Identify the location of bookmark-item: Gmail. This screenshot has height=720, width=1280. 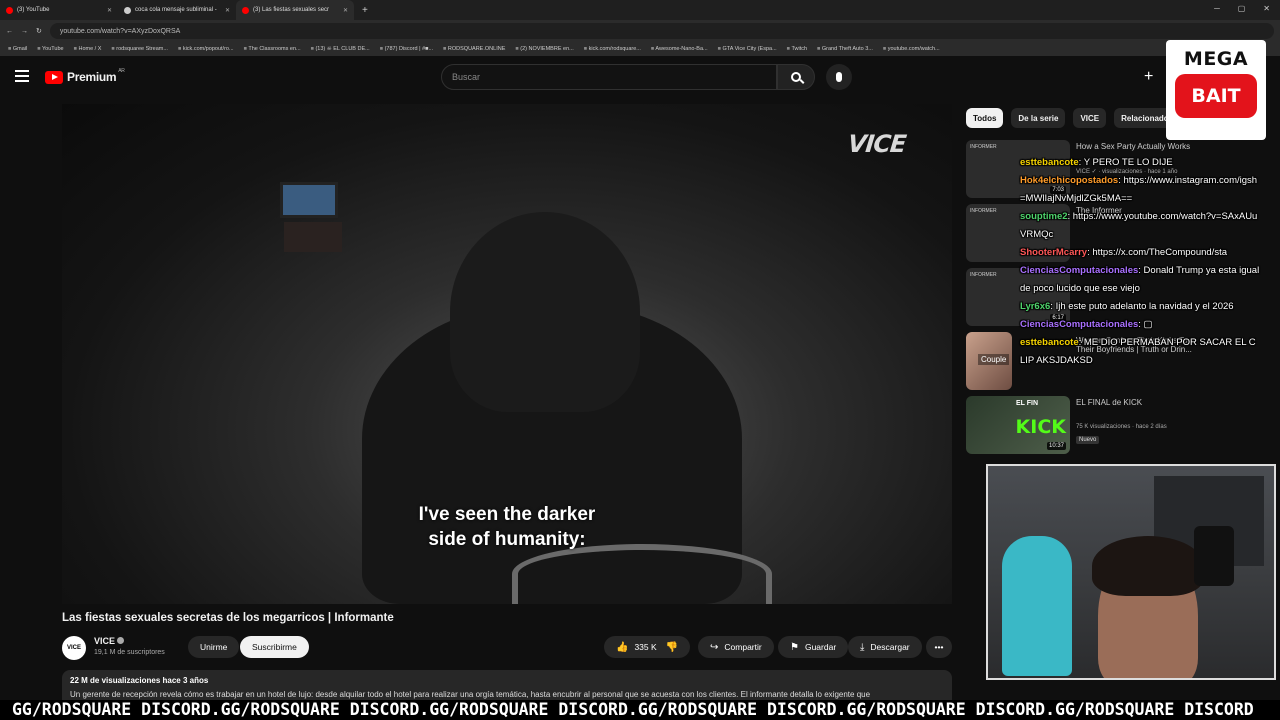
(17, 49).